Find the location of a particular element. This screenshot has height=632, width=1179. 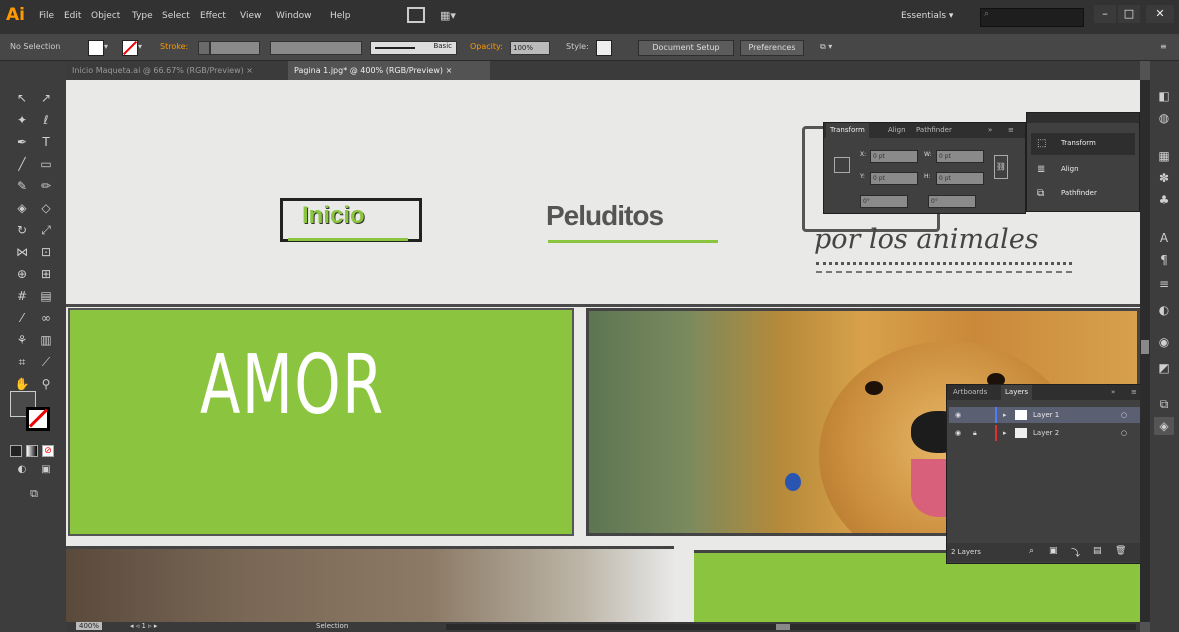

rectangle-tool-icon: ▭ is located at coordinates (46, 164).